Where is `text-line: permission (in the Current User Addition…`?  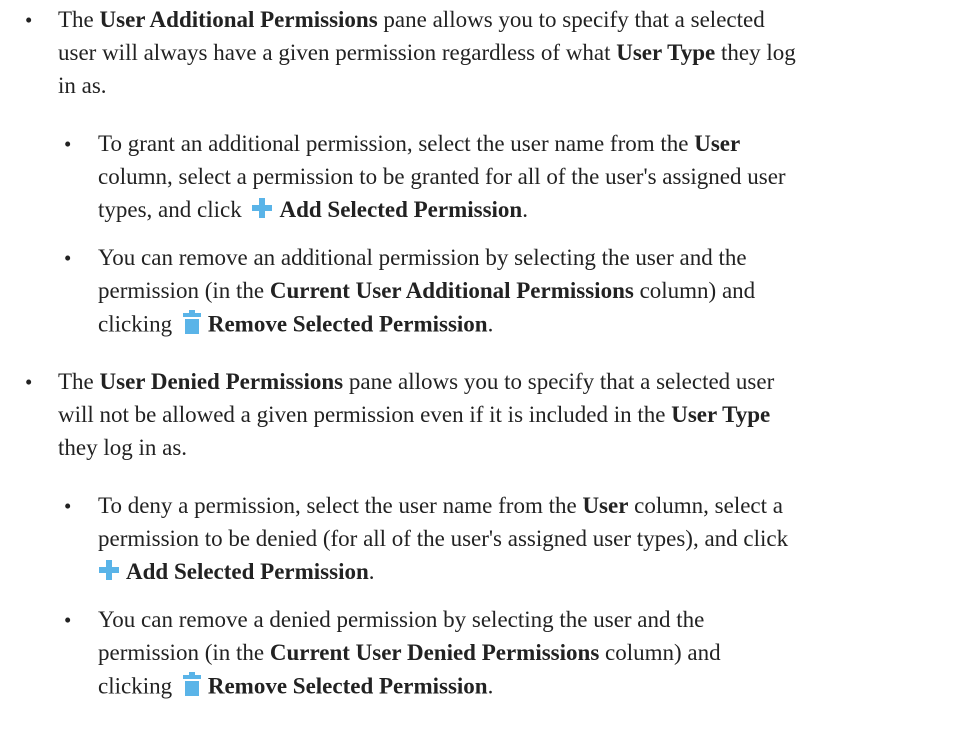 text-line: permission (in the Current User Addition… is located at coordinates (426, 290).